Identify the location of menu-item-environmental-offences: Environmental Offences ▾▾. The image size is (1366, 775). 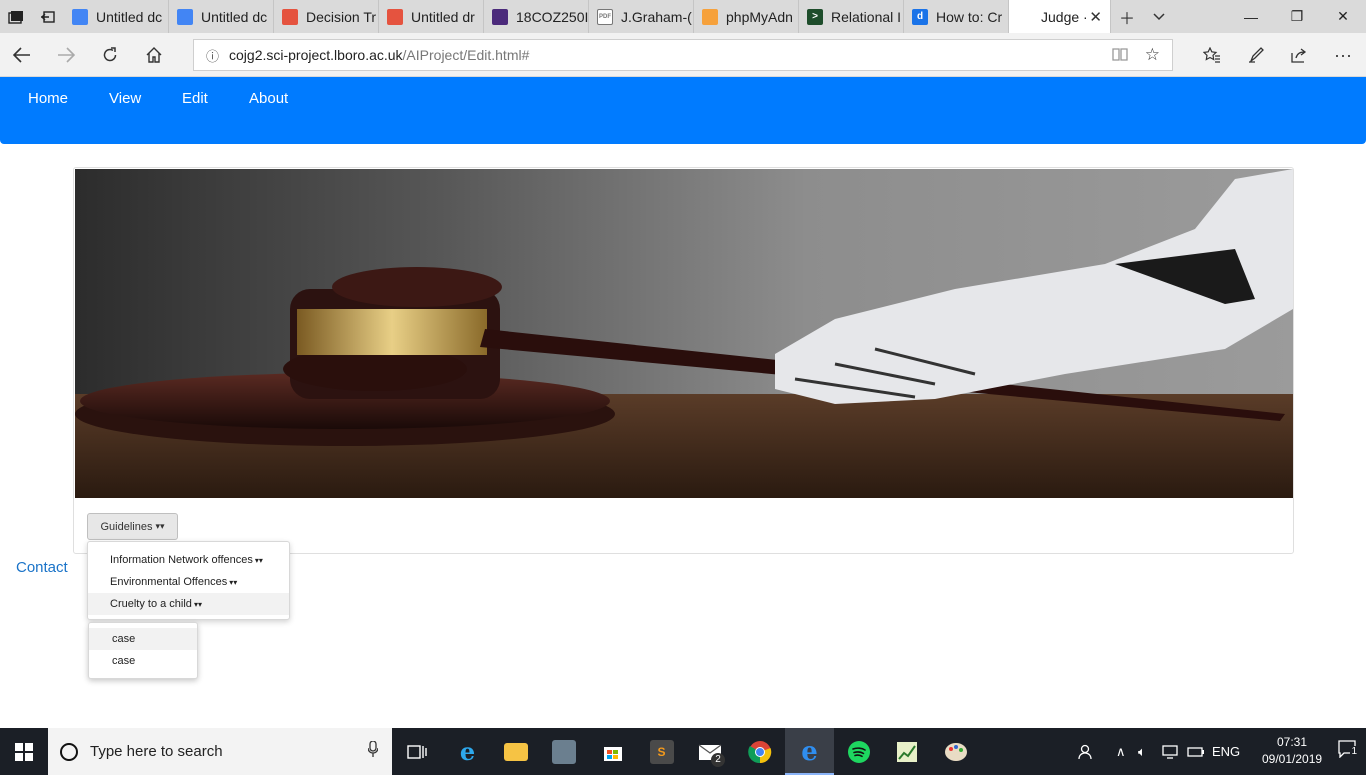
(188, 582).